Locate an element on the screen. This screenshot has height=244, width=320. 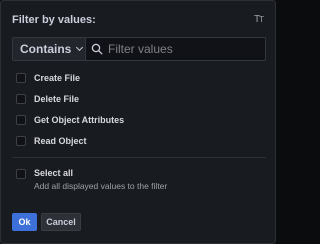
ok-button: Ok is located at coordinates (24, 222).